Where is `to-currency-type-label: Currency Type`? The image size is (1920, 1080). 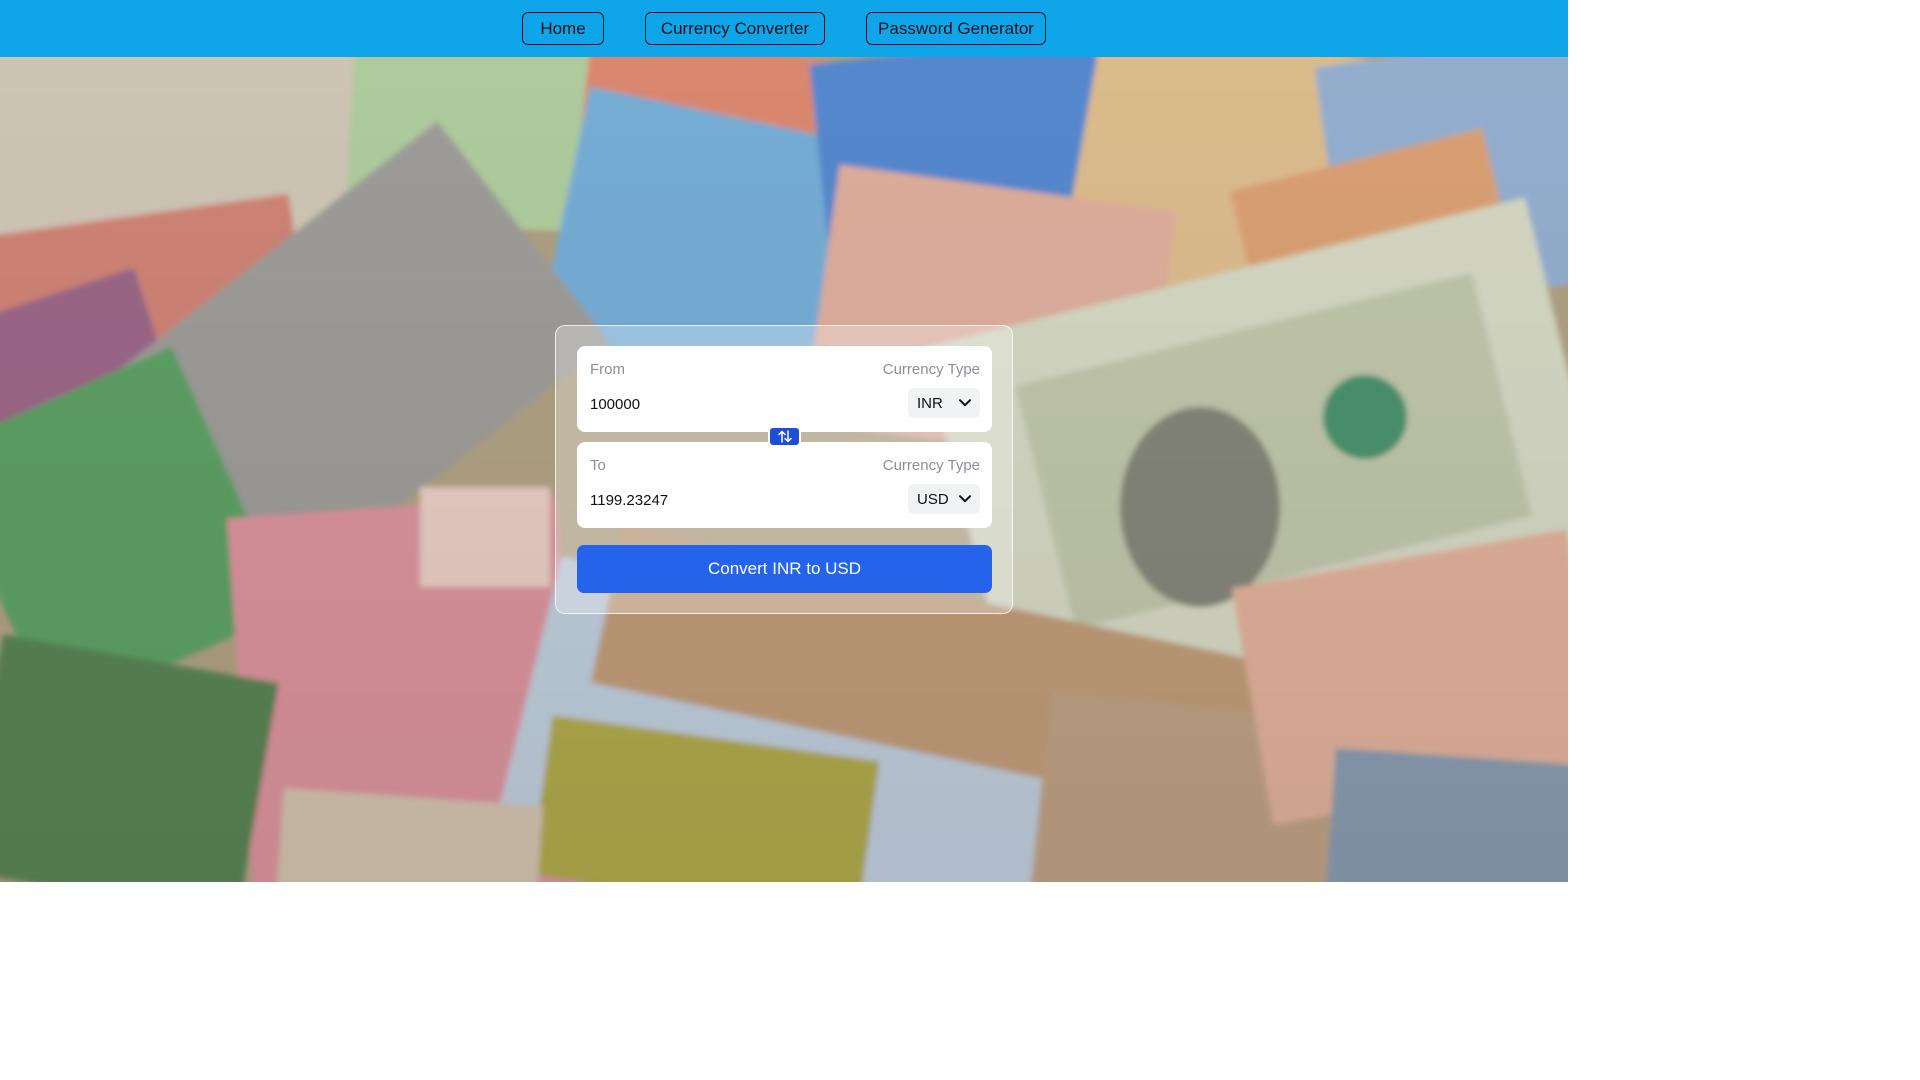 to-currency-type-label: Currency Type is located at coordinates (931, 465).